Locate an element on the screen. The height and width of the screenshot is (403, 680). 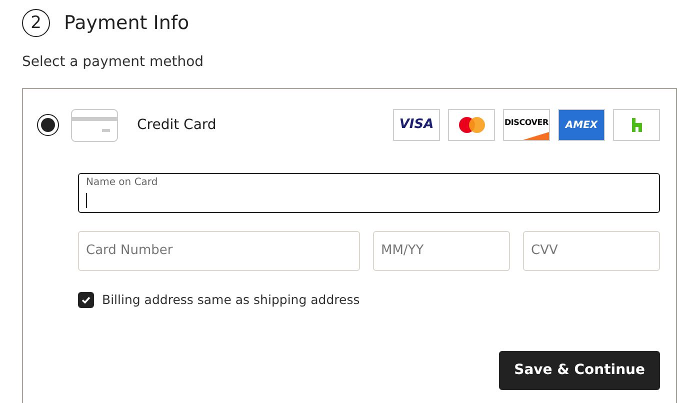
check-icon is located at coordinates (86, 299).